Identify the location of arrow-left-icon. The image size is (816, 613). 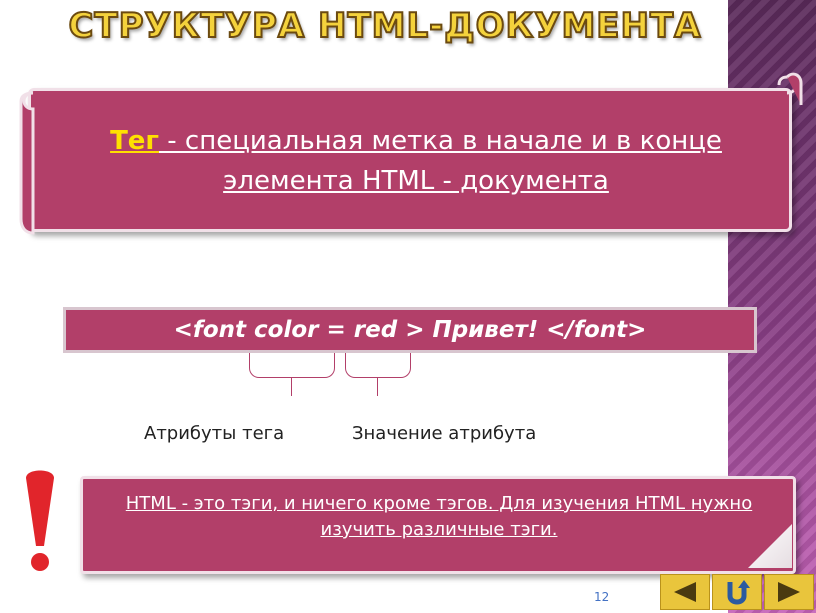
(685, 592).